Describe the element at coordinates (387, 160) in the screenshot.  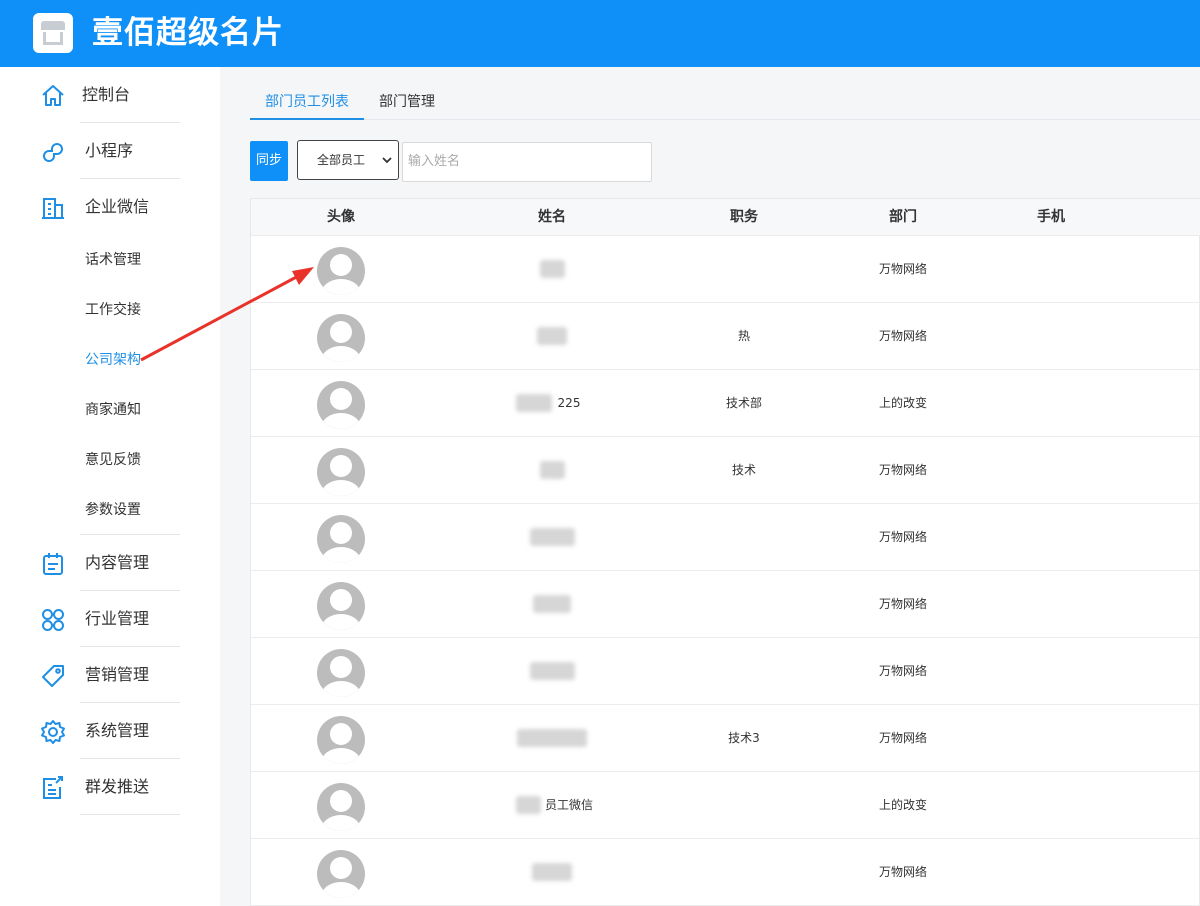
I see `chevron-down-icon` at that location.